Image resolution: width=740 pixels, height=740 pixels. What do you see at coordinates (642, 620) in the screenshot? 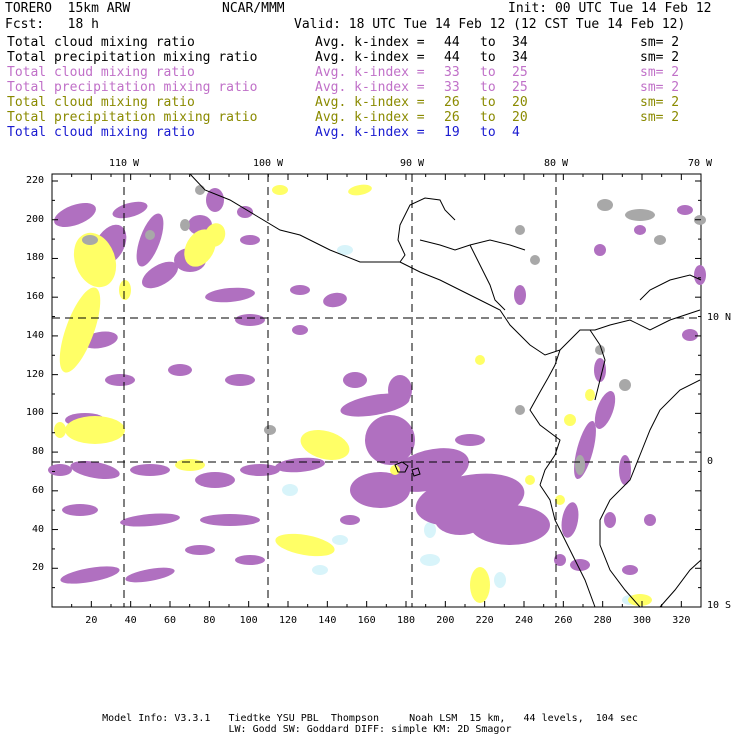
I see `x-tick-label: 300` at bounding box center [642, 620].